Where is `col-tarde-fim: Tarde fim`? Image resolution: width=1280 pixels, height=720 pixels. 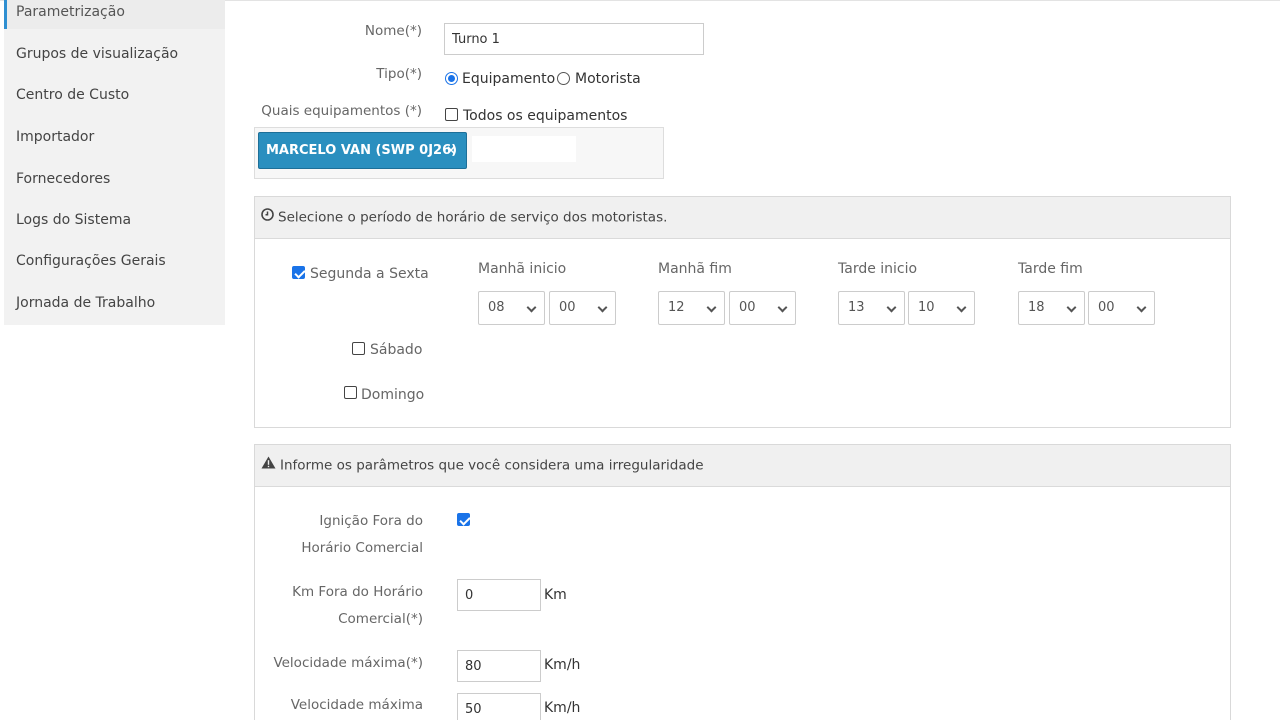
col-tarde-fim: Tarde fim is located at coordinates (1050, 269).